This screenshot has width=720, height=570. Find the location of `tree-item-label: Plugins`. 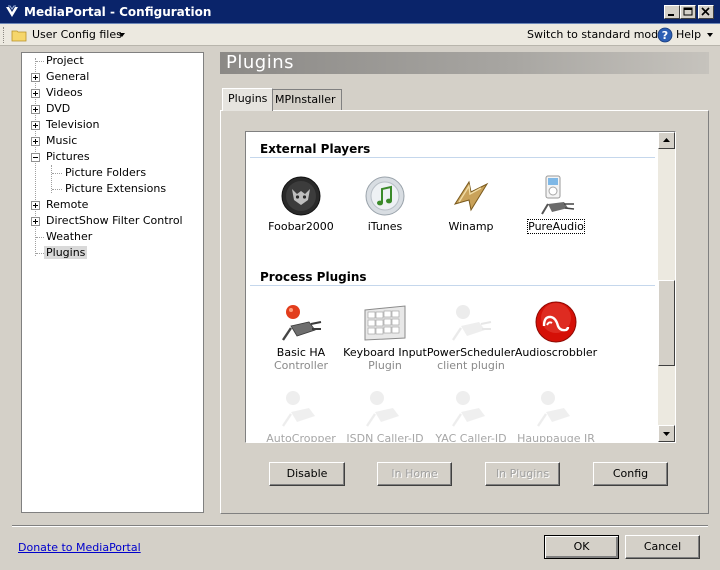

tree-item-label: Plugins is located at coordinates (66, 252).